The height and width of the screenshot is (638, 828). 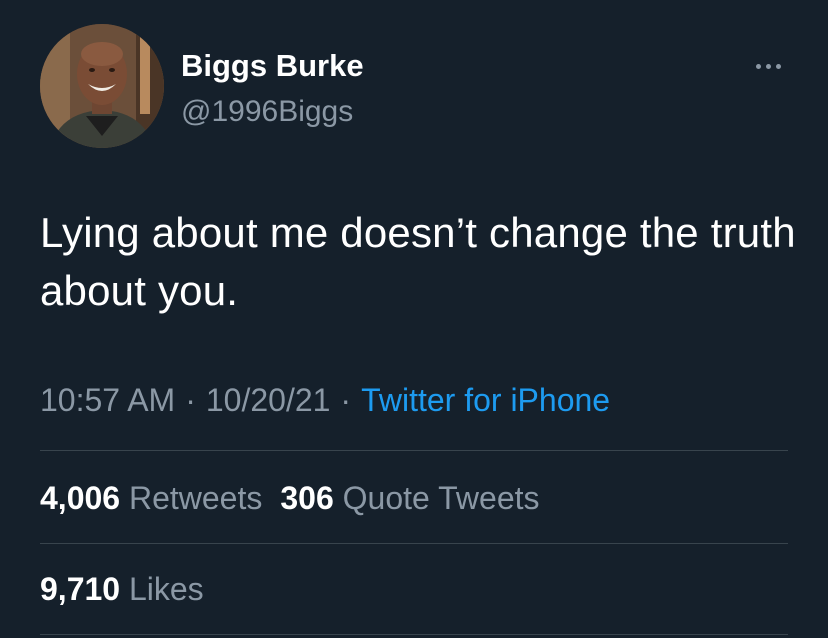 I want to click on tweet-meta: 10:57 AM · 10/20/21 · Twitter for iPhone, so click(x=325, y=400).